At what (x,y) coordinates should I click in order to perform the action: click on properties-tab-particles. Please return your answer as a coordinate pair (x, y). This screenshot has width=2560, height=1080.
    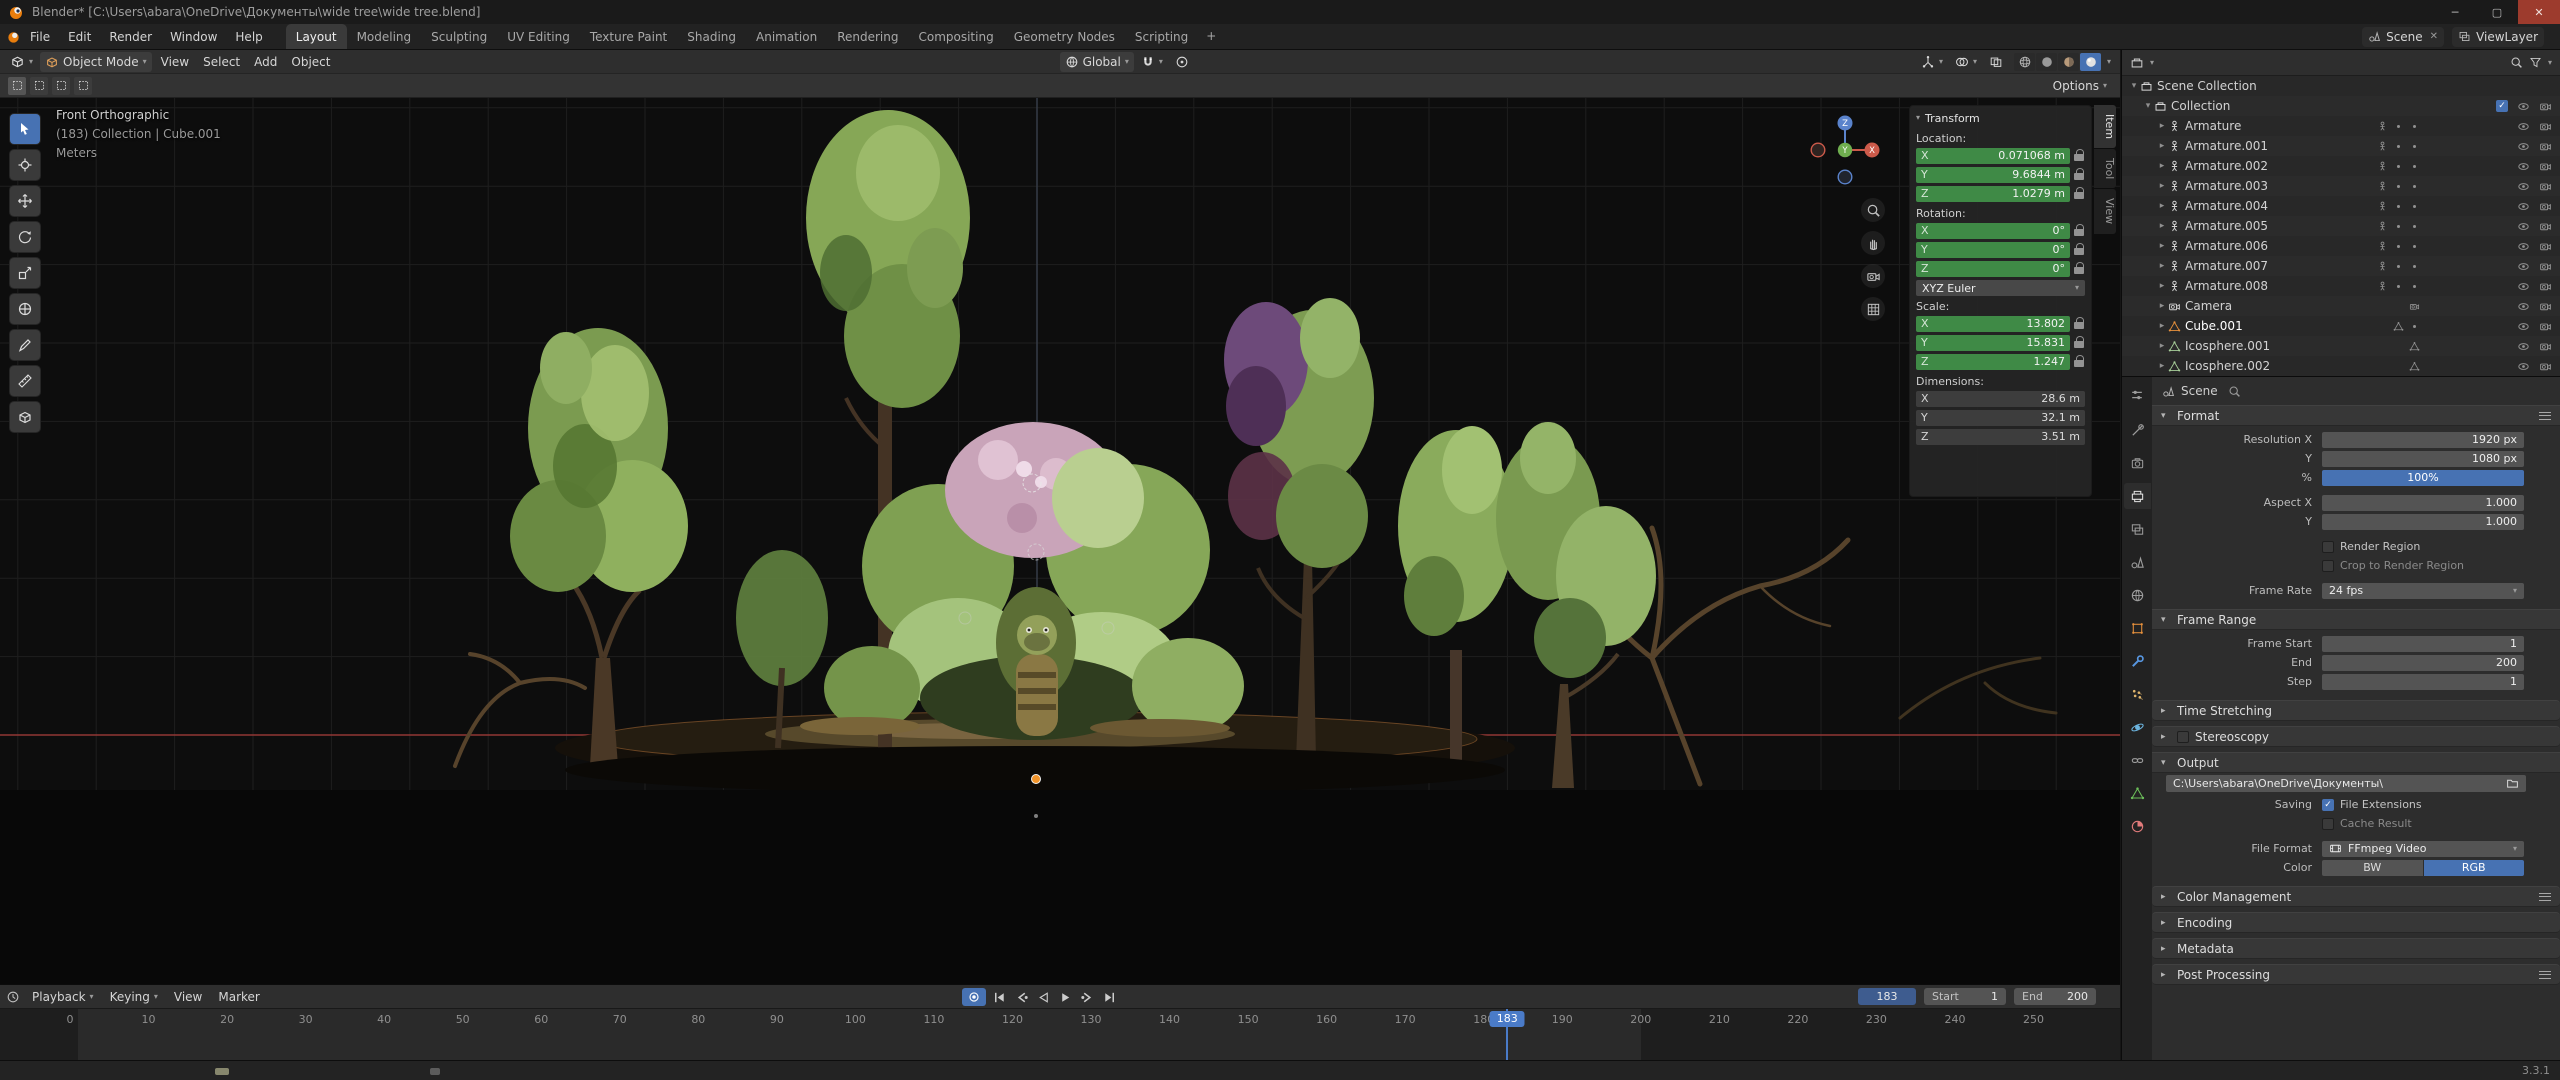
    Looking at the image, I should click on (2137, 694).